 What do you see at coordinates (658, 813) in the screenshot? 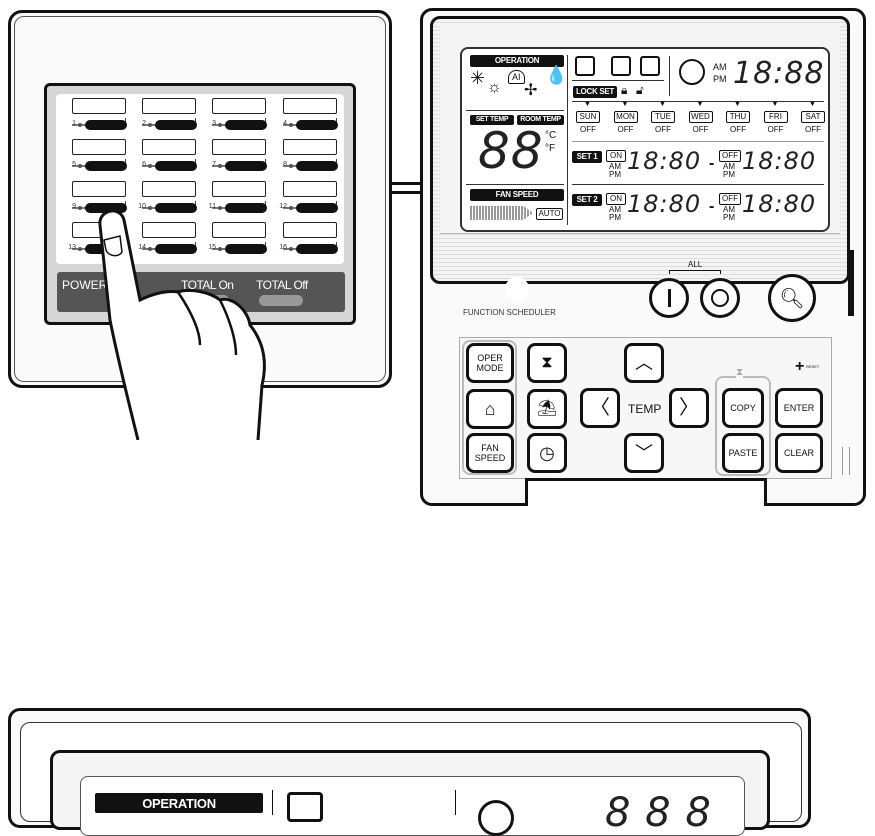
I see `bottom-clock-digits: 8 8 8` at bounding box center [658, 813].